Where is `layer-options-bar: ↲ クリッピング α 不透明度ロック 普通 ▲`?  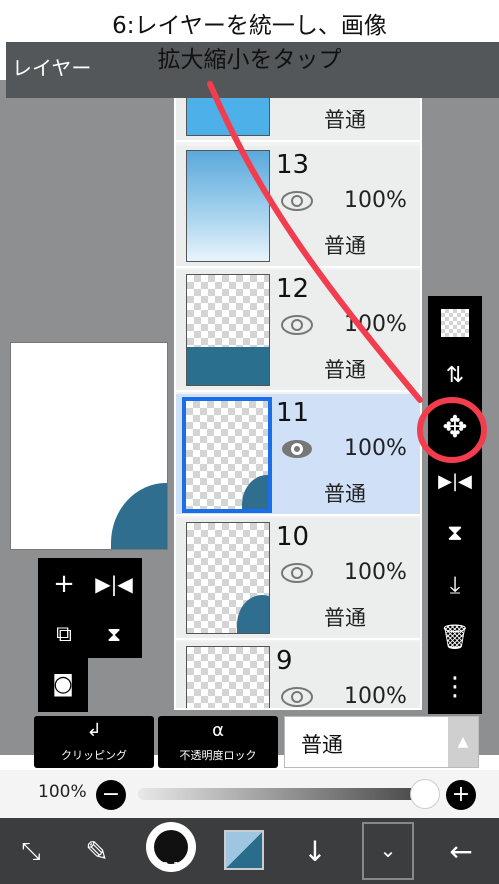 layer-options-bar: ↲ クリッピング α 不透明度ロック 普通 ▲ is located at coordinates (256, 742).